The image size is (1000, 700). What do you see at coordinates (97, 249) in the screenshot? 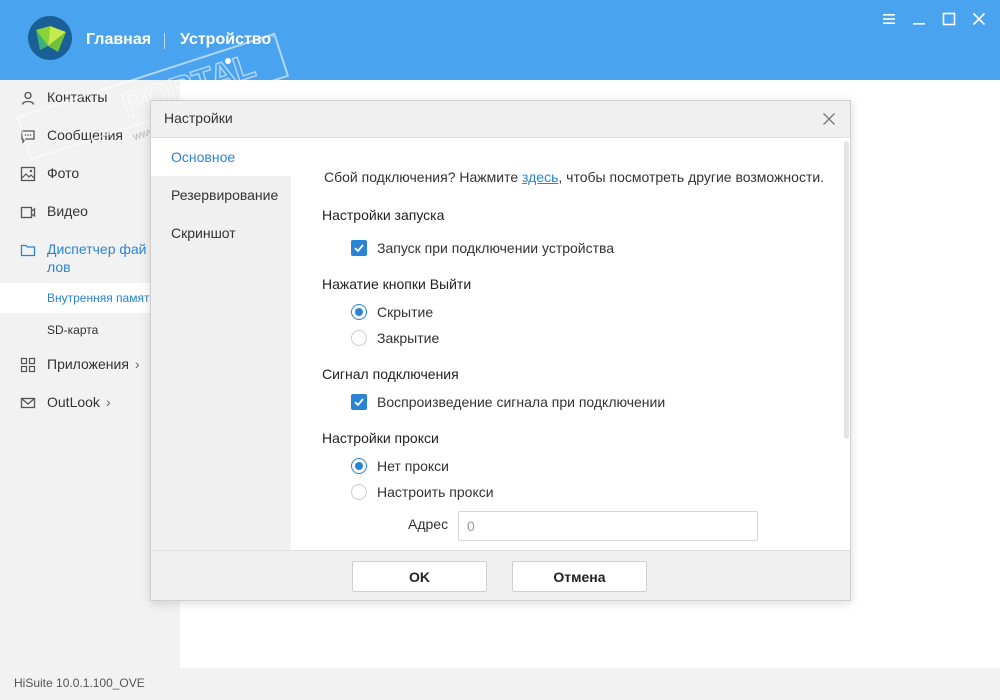
I see `sidebar-item-label-line1: Диспетчер фай` at bounding box center [97, 249].